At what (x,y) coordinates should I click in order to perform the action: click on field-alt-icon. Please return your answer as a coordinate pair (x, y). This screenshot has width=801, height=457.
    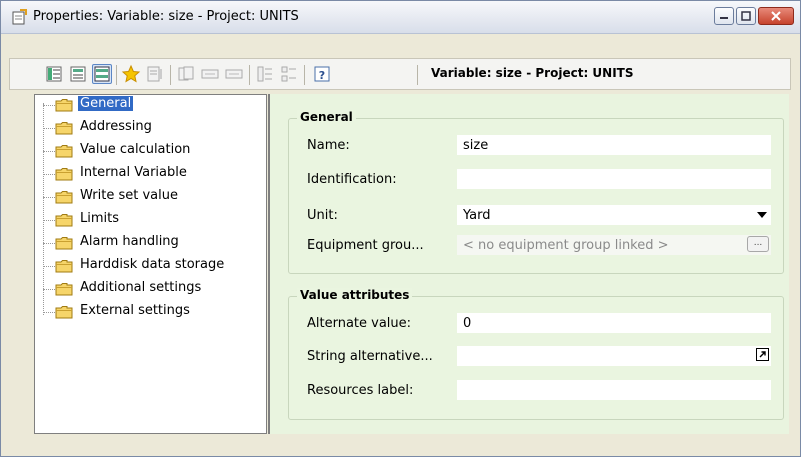
    Looking at the image, I should click on (234, 74).